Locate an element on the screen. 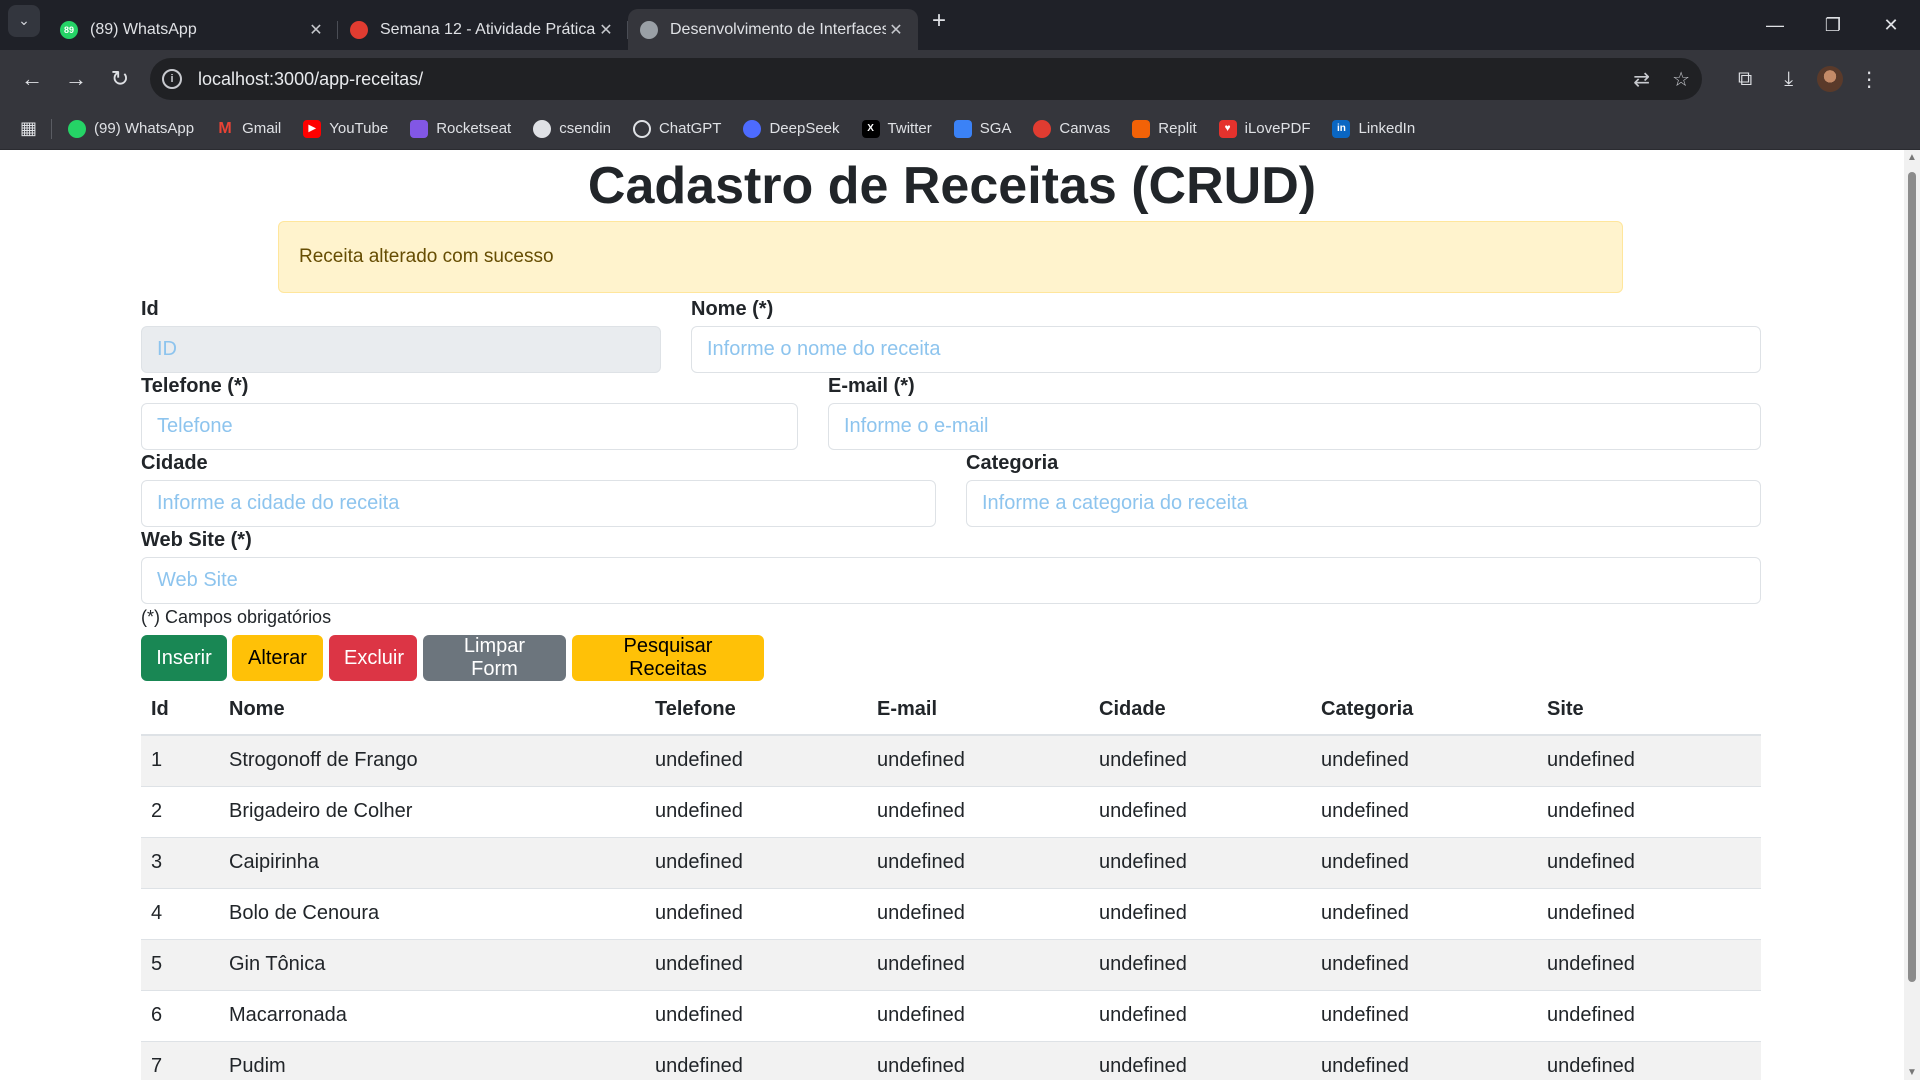 Image resolution: width=1920 pixels, height=1080 pixels. bookmark-csendin: csendin is located at coordinates (572, 128).